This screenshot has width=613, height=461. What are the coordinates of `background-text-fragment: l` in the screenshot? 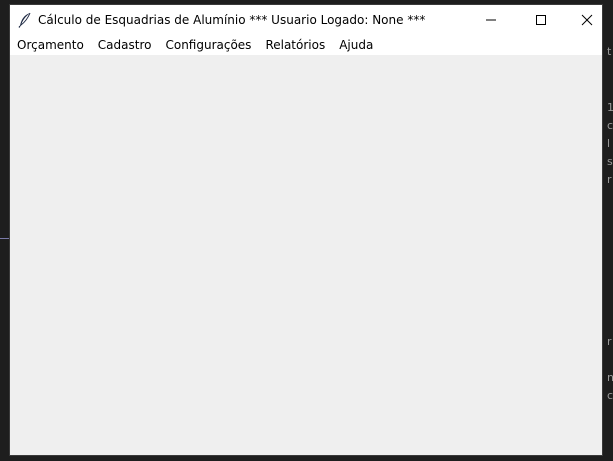 It's located at (609, 143).